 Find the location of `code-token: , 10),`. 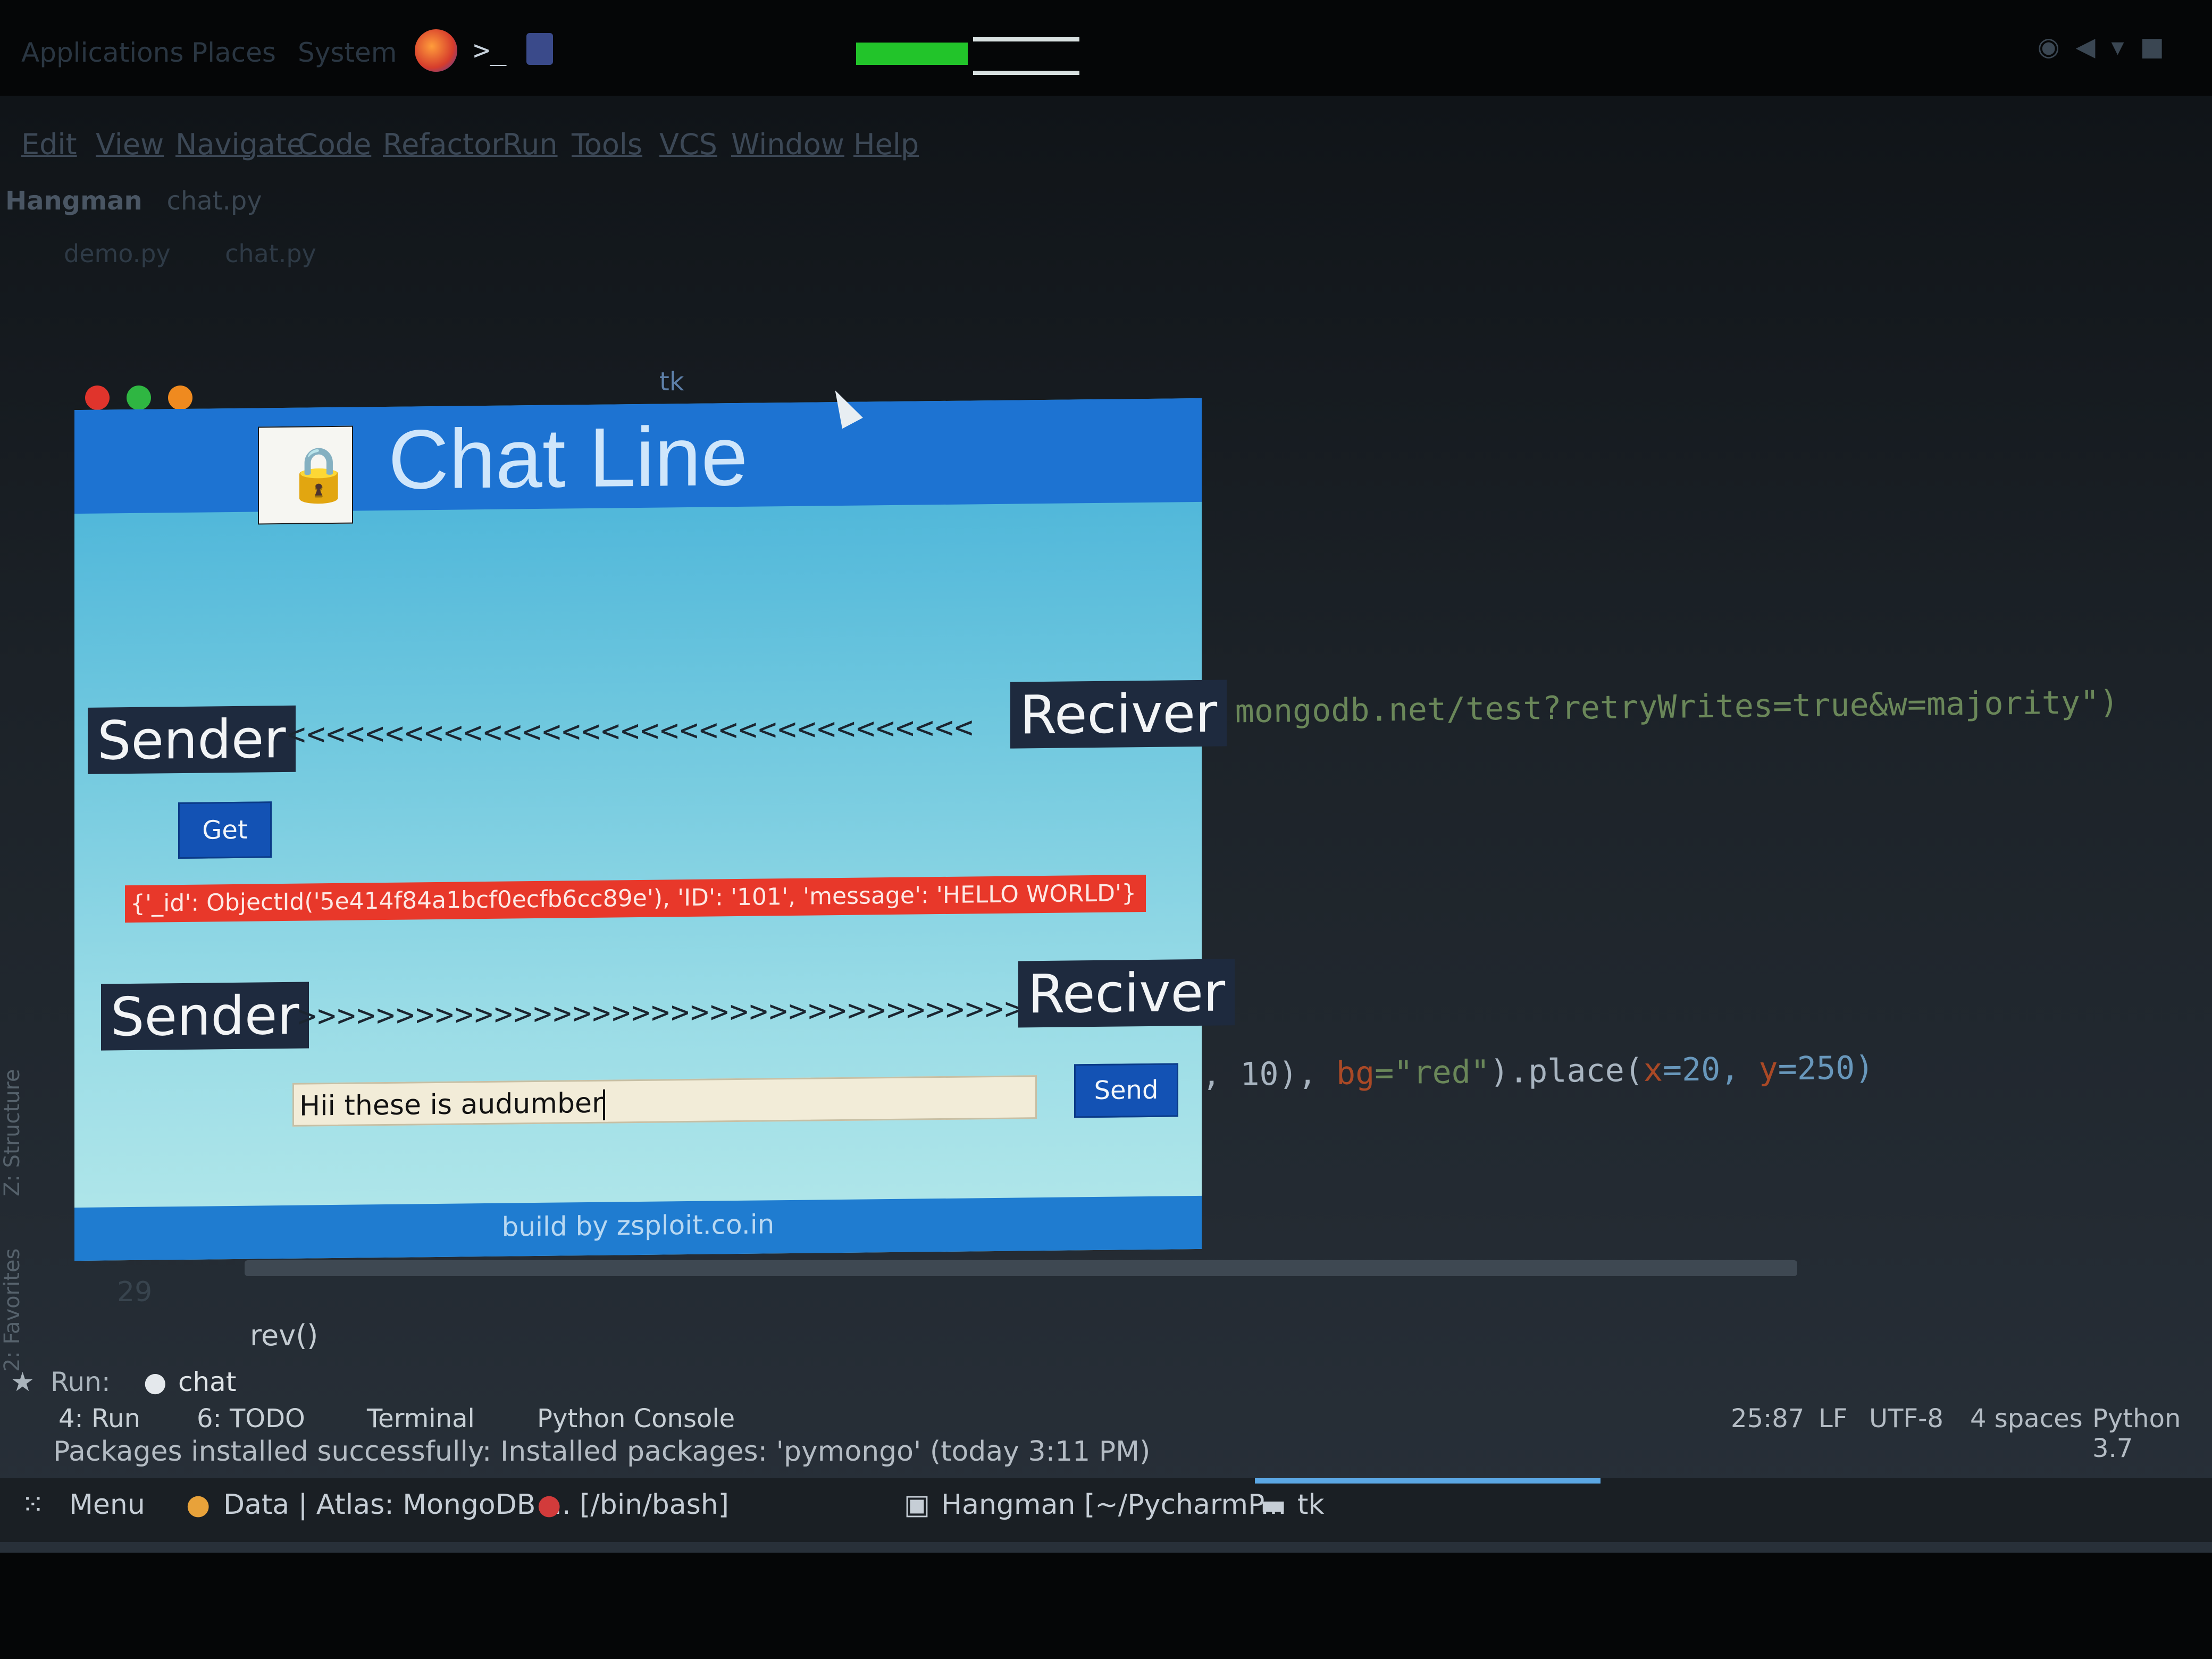

code-token: , 10), is located at coordinates (1269, 1074).